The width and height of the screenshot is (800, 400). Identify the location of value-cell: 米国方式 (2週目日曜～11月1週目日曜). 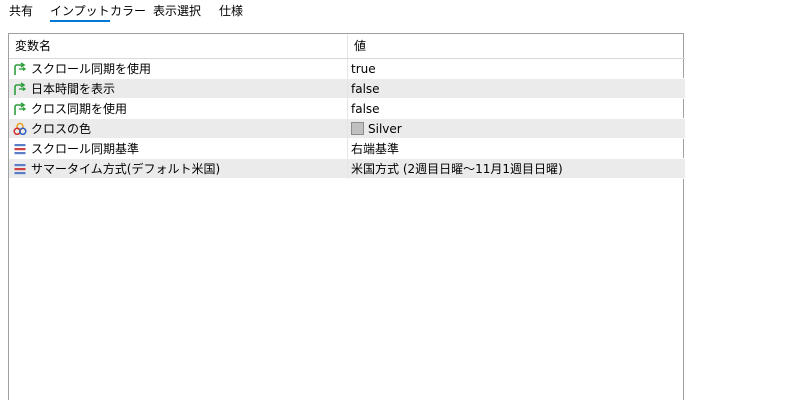
(516, 169).